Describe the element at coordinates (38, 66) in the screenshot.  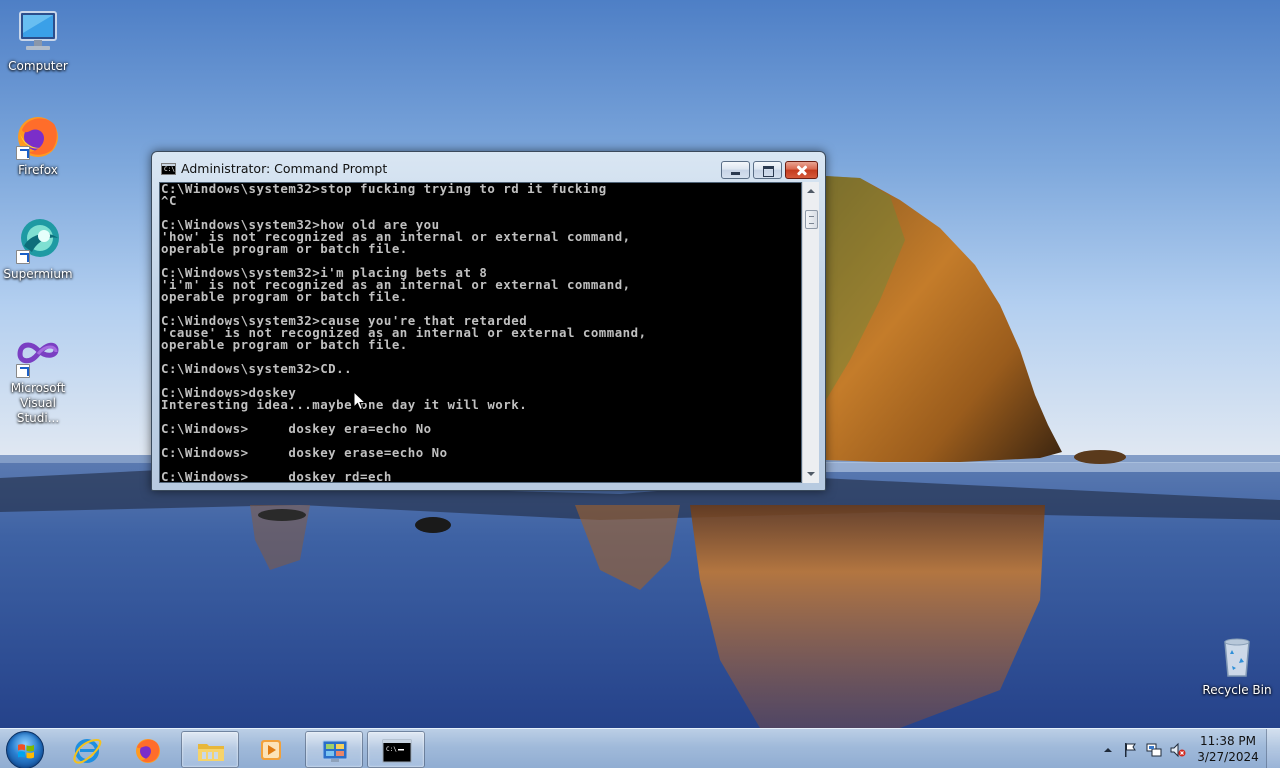
I see `desktop-icon-label: Computer` at that location.